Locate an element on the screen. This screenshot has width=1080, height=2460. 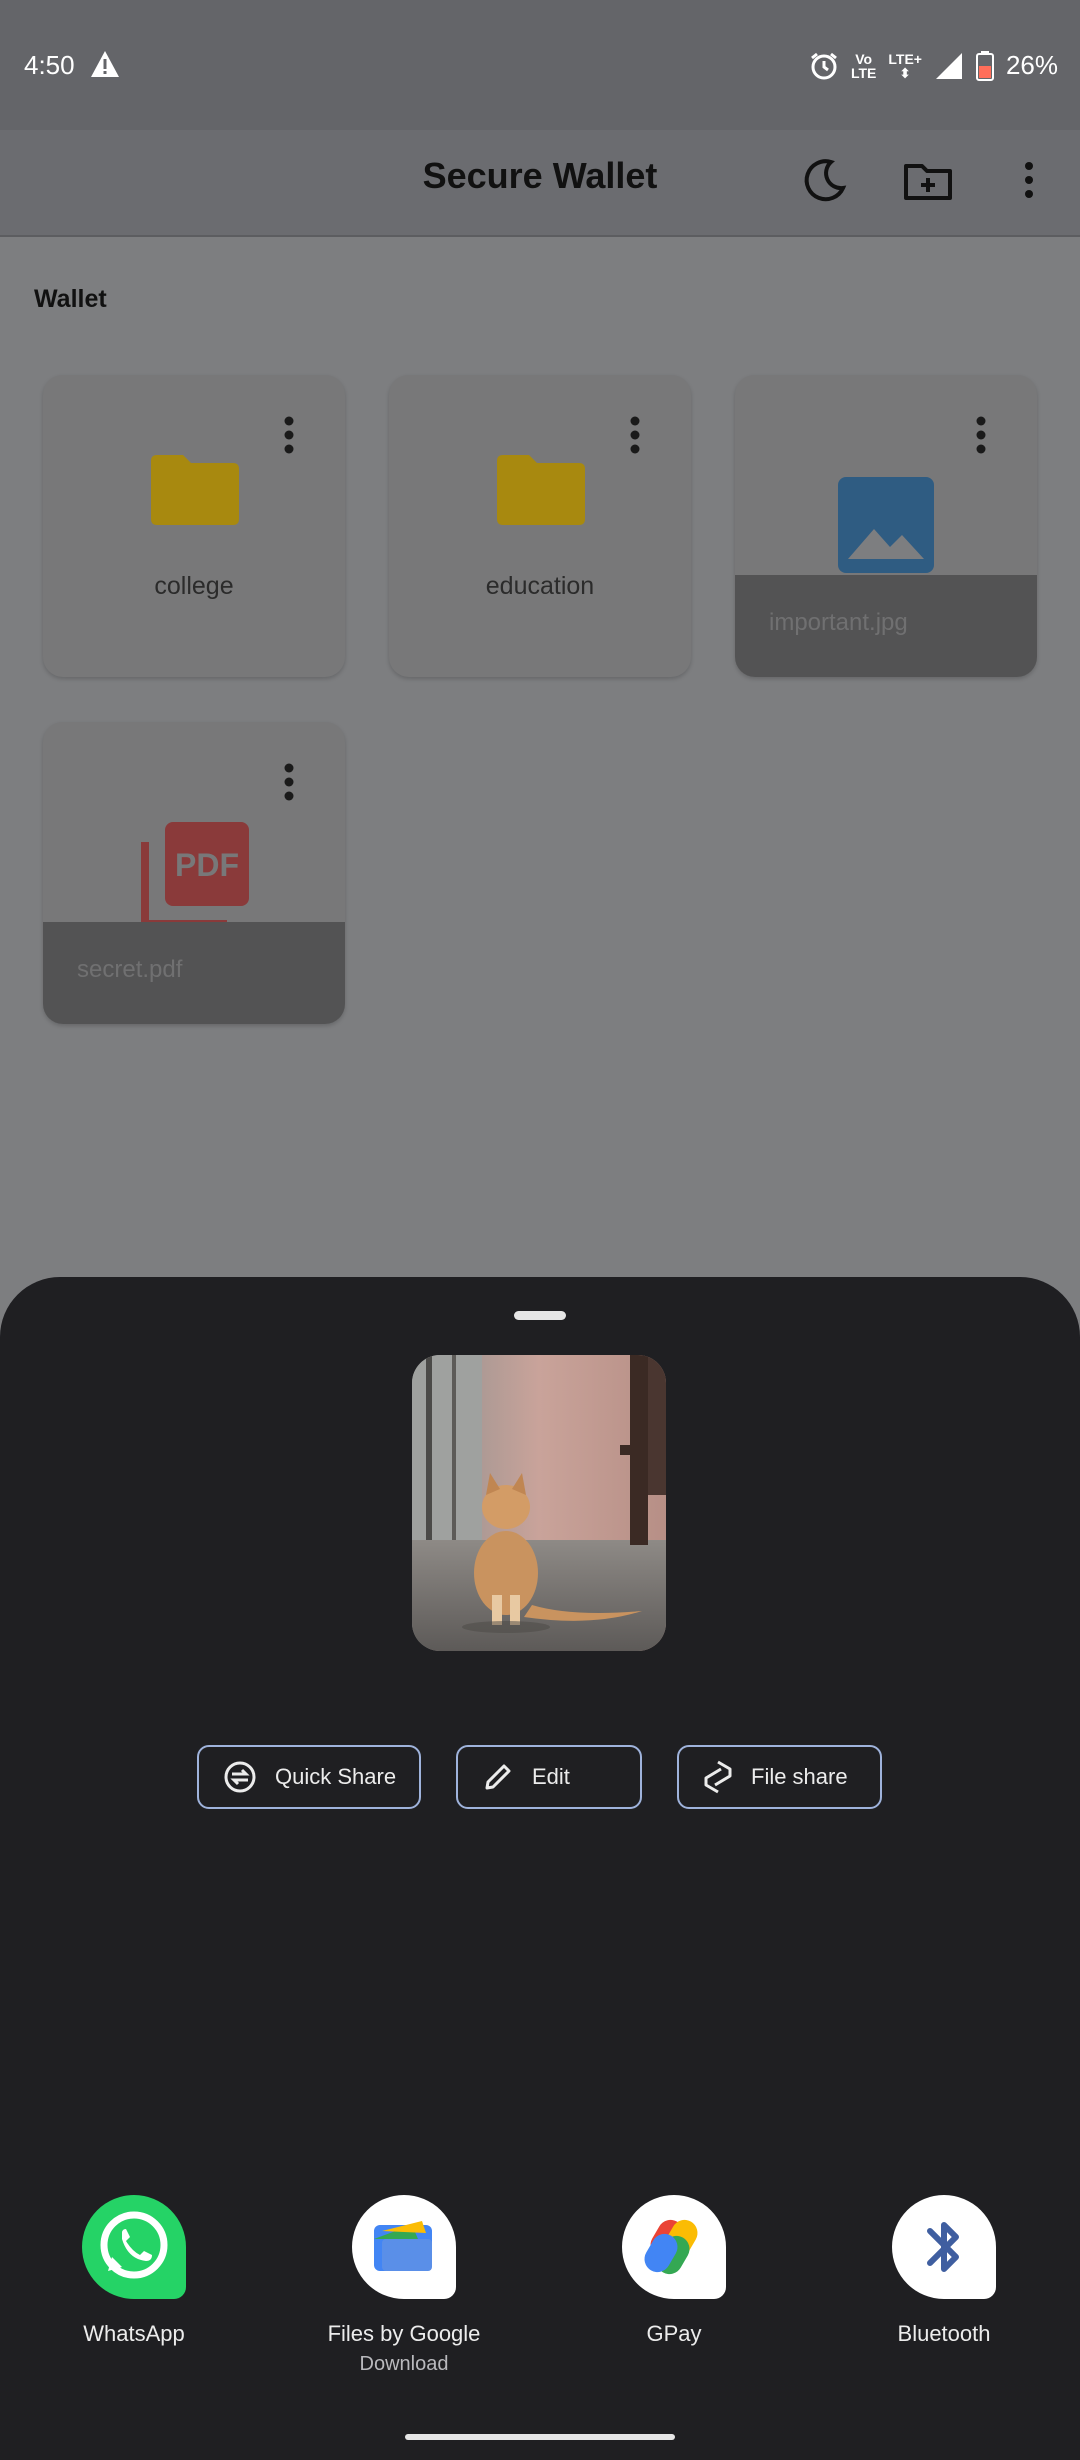
action-label: Quick Share is located at coordinates (336, 1776).